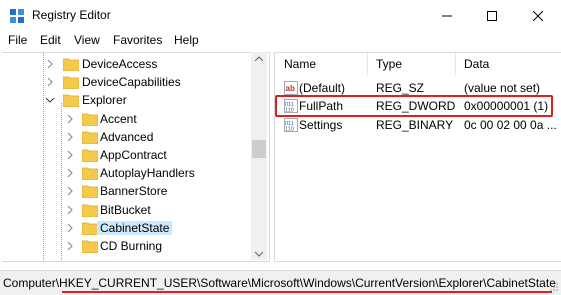  I want to click on value-data: (value not set), so click(502, 88).